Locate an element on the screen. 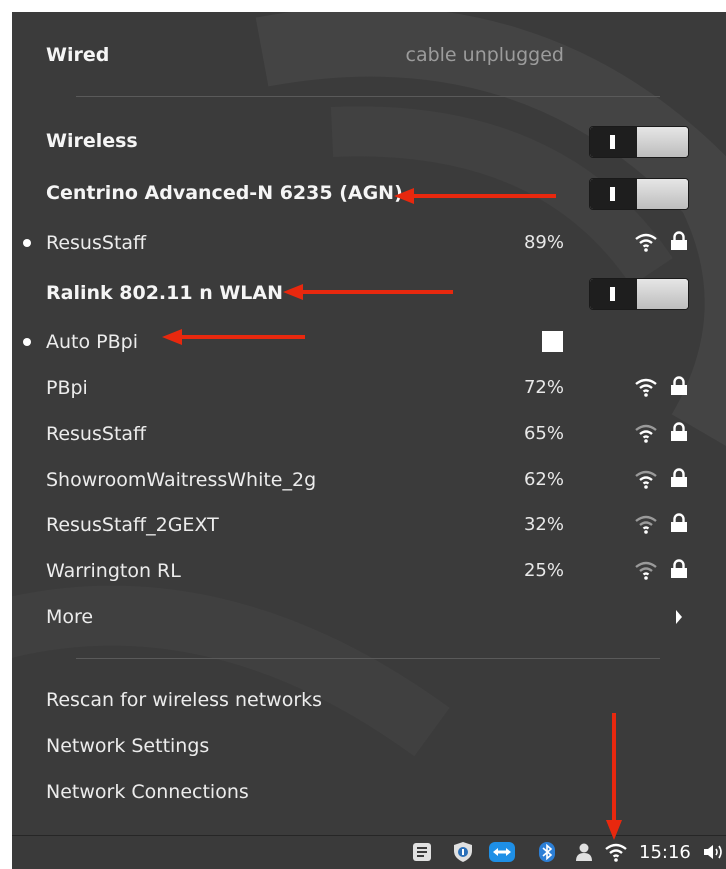 This screenshot has width=726, height=869. network-item: PBpi 72% is located at coordinates (369, 388).